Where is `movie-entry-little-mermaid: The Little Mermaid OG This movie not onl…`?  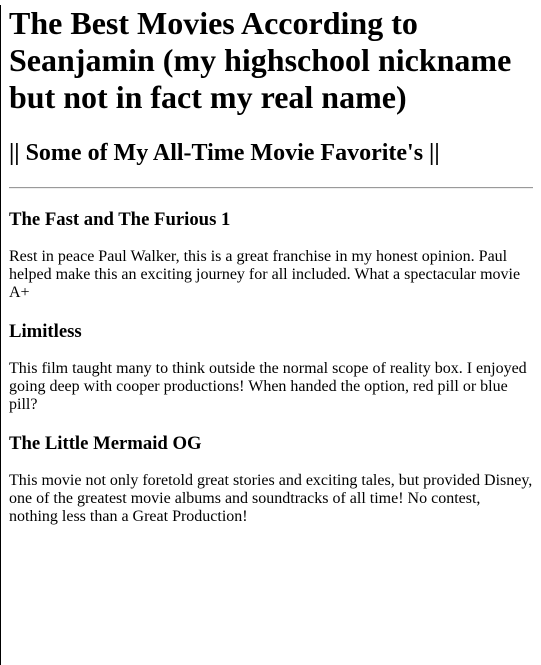
movie-entry-little-mermaid: The Little Mermaid OG This movie not onl… is located at coordinates (271, 479).